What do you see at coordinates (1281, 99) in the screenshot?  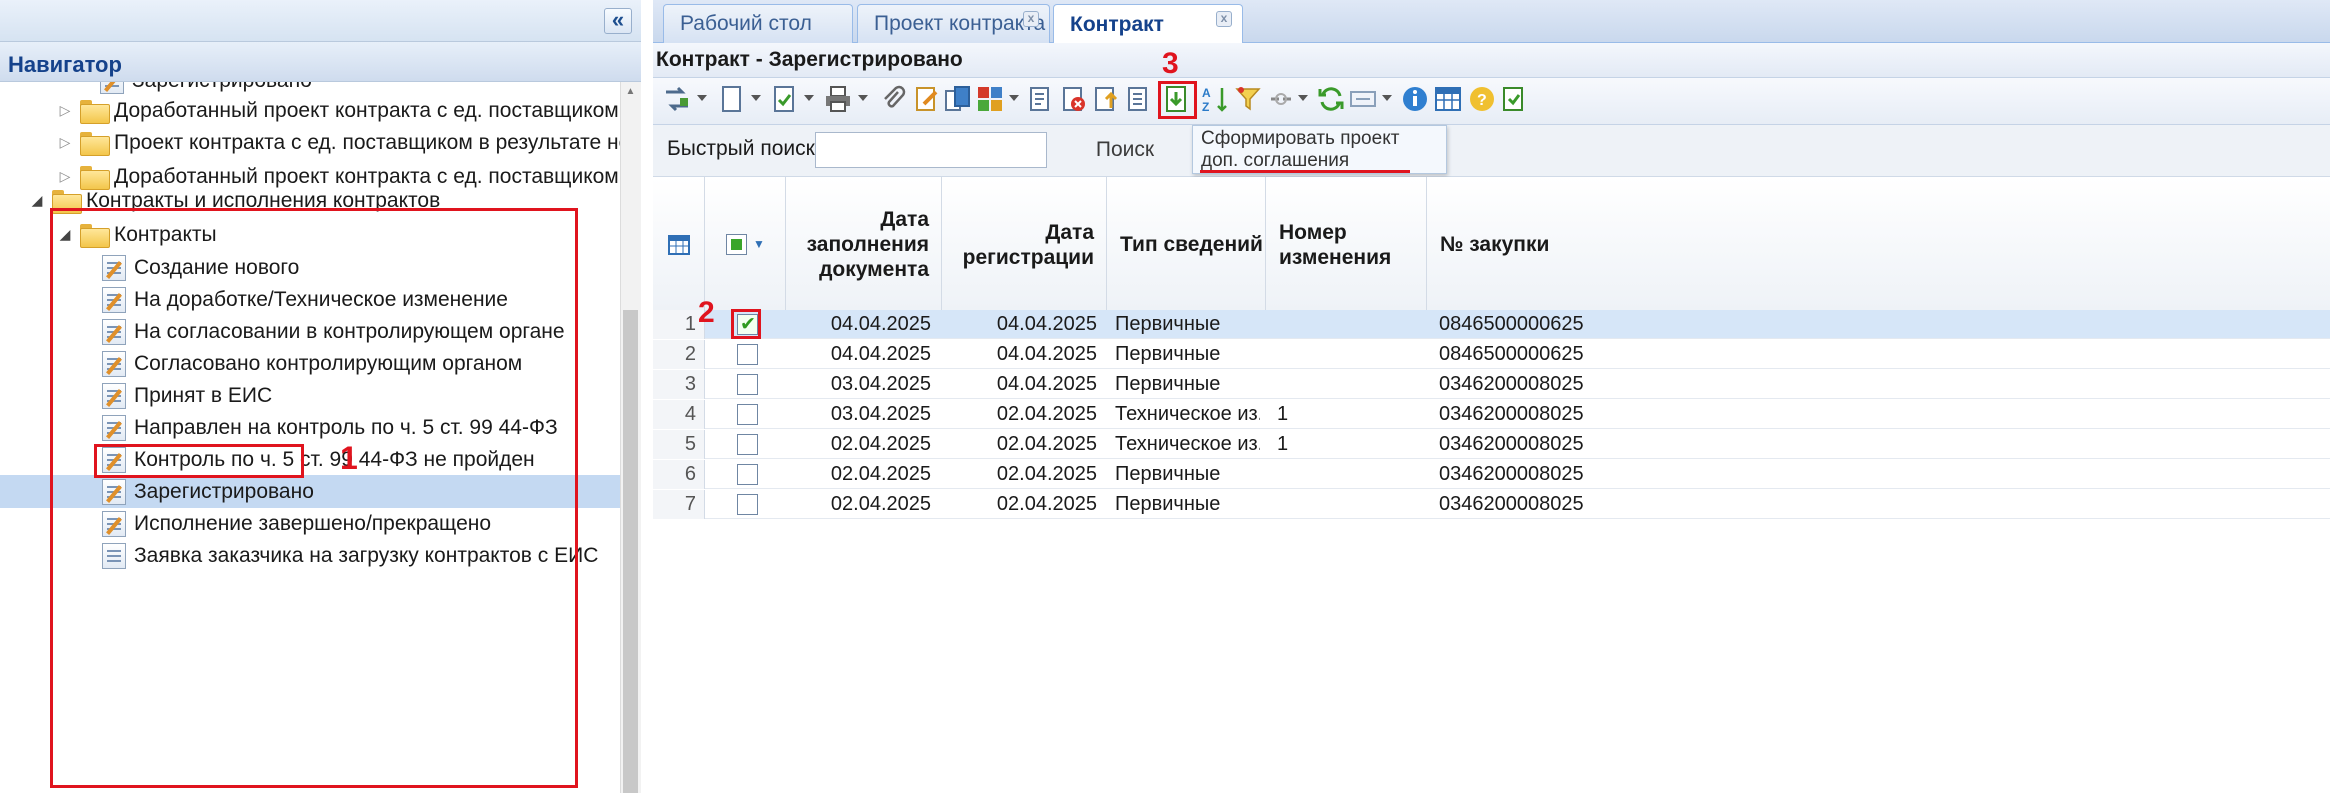 I see `link-icon` at bounding box center [1281, 99].